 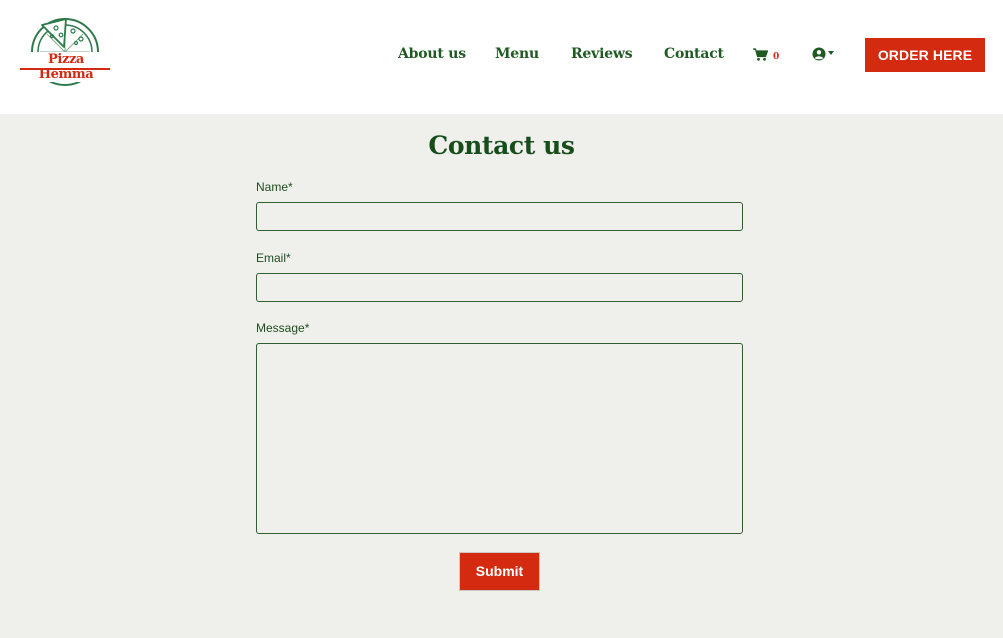 I want to click on order-here-button: ORDER HERE, so click(x=925, y=55).